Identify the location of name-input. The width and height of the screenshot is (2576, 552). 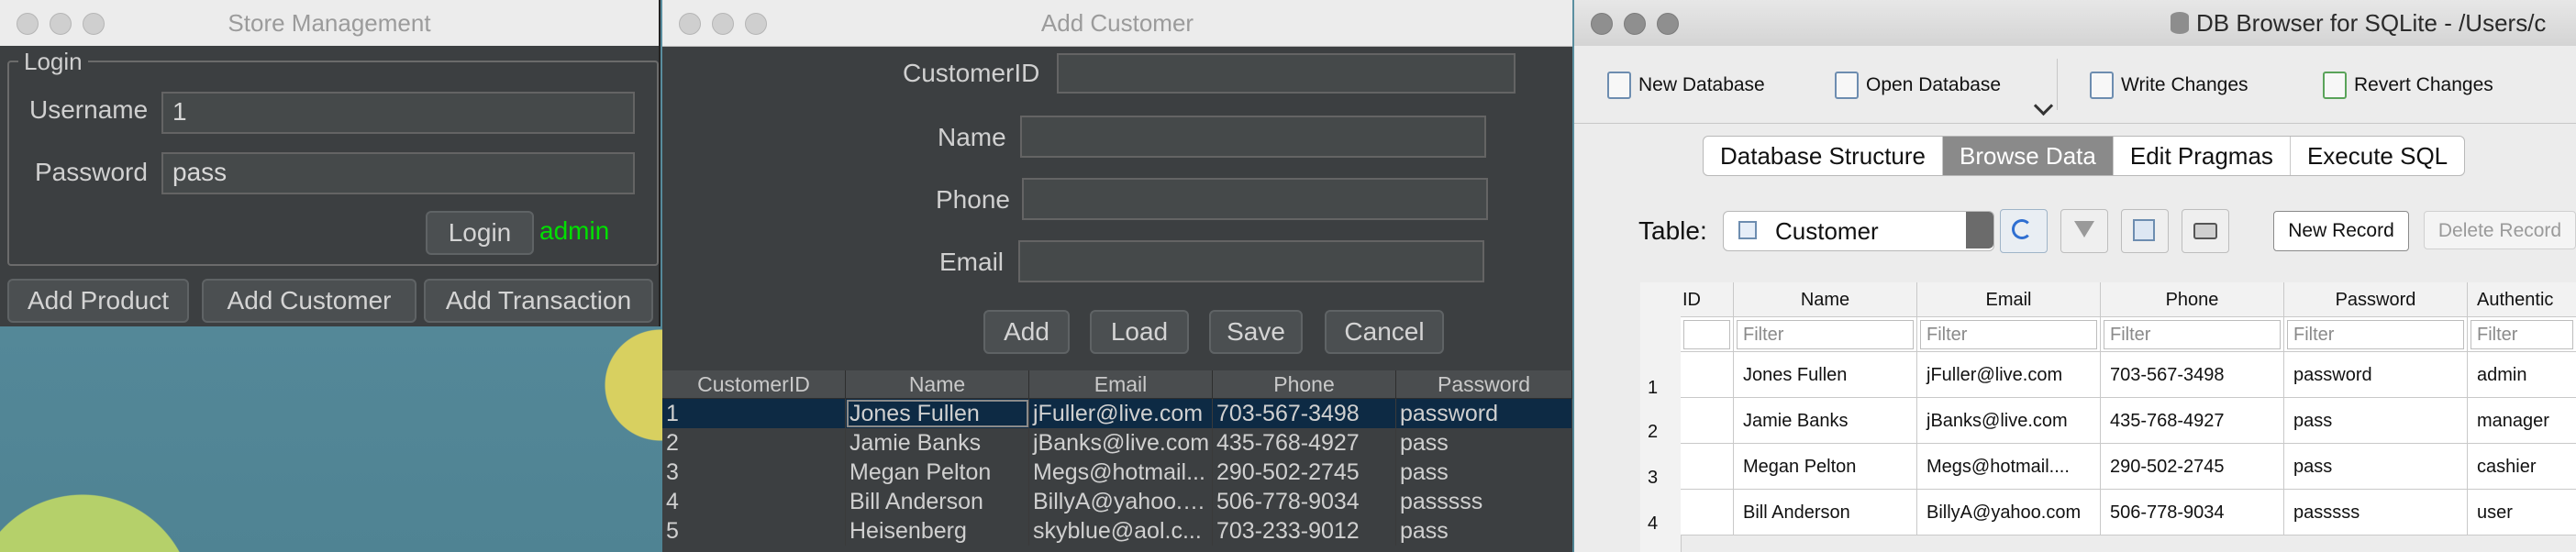
(1253, 137).